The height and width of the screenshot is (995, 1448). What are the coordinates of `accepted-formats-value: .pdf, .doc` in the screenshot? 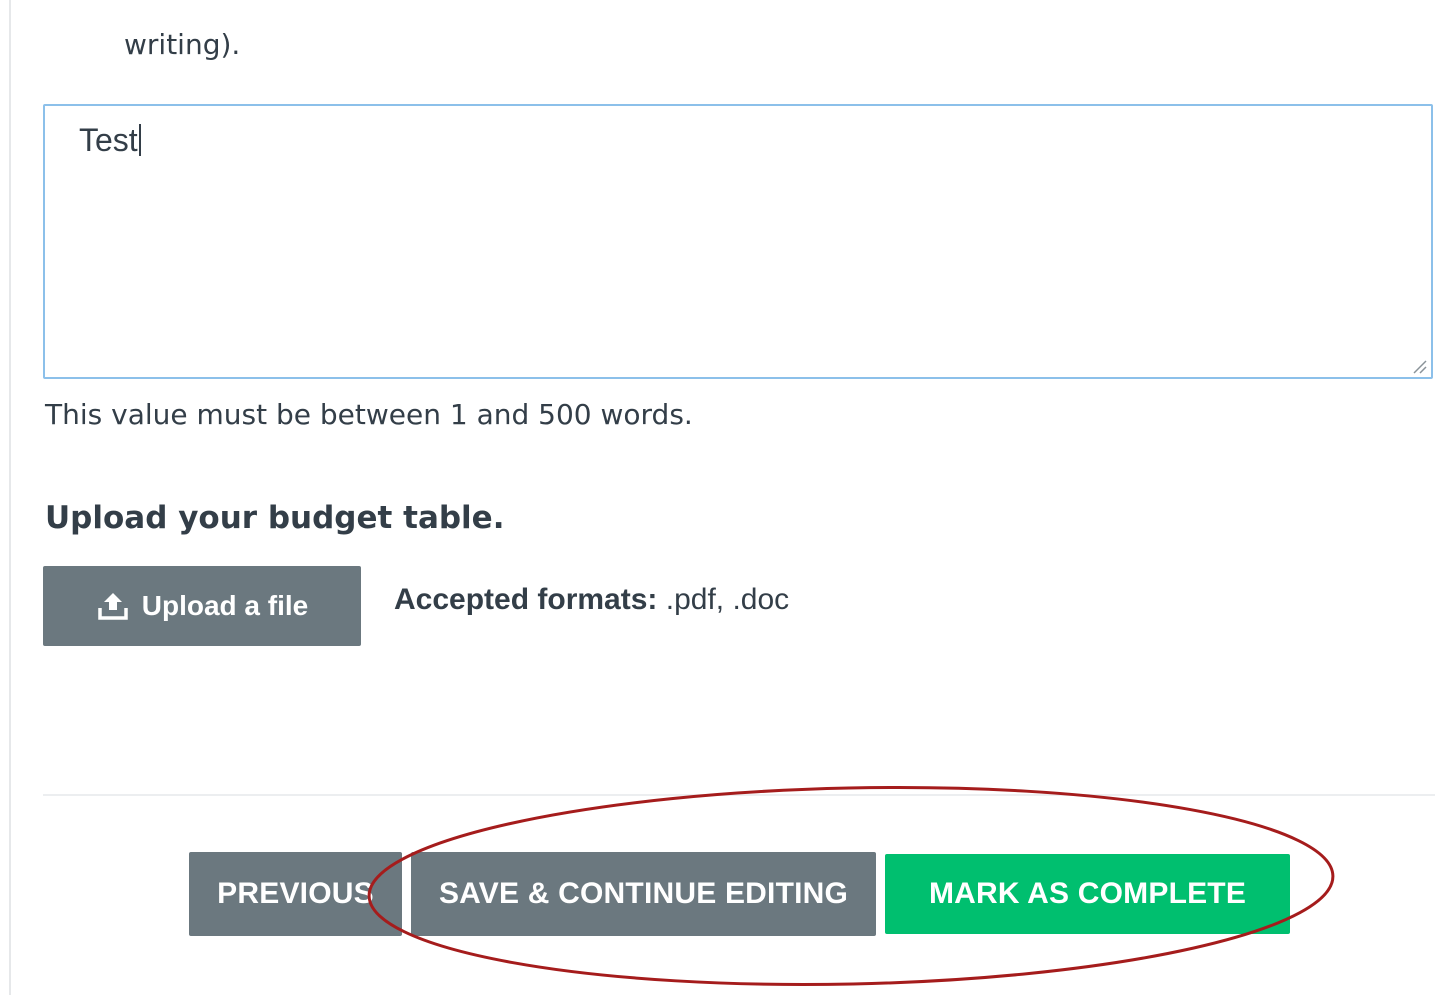 It's located at (723, 599).